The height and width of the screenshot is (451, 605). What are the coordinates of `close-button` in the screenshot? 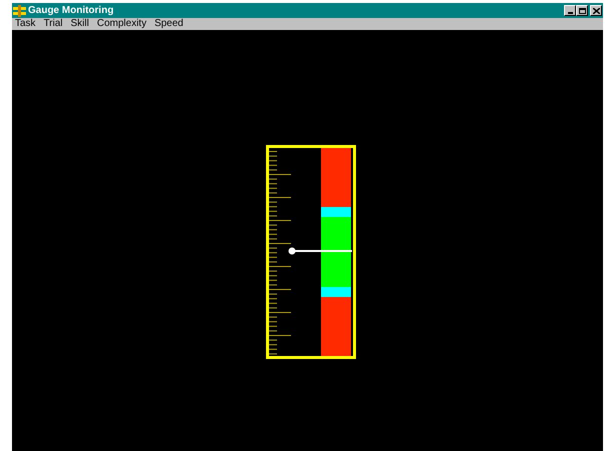 It's located at (596, 10).